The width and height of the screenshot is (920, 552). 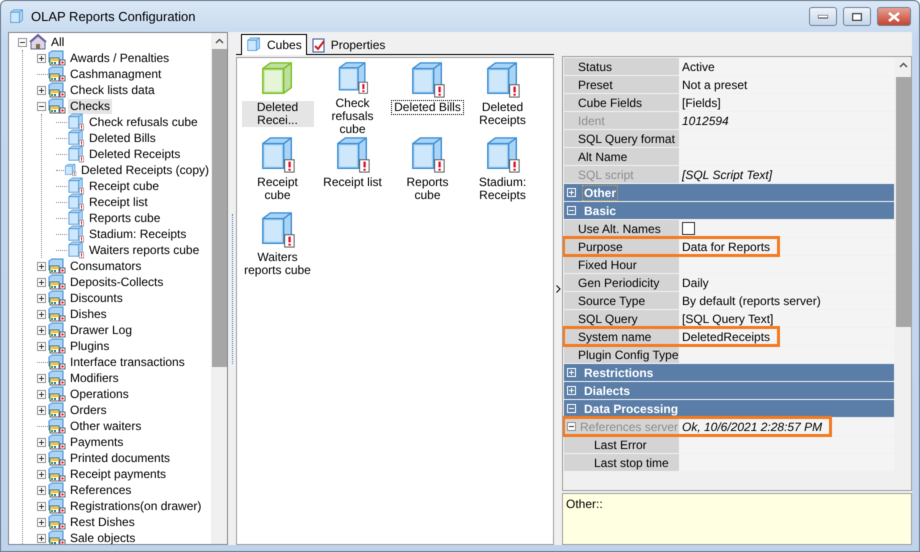 What do you see at coordinates (857, 16) in the screenshot?
I see `maximize-button` at bounding box center [857, 16].